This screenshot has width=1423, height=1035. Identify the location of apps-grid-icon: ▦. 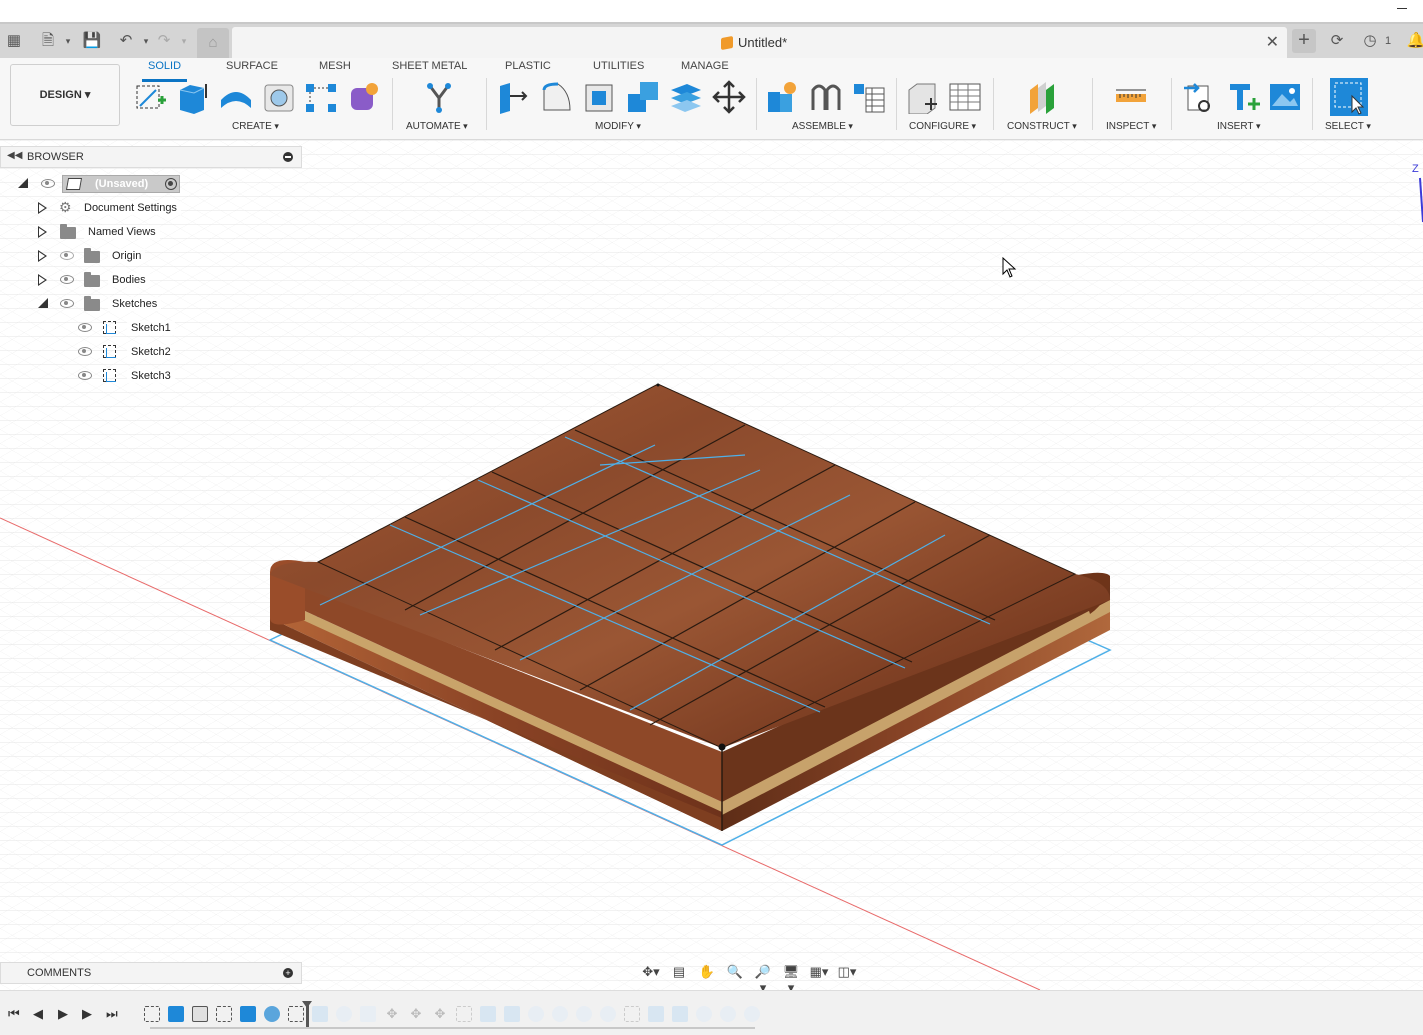
(14, 41).